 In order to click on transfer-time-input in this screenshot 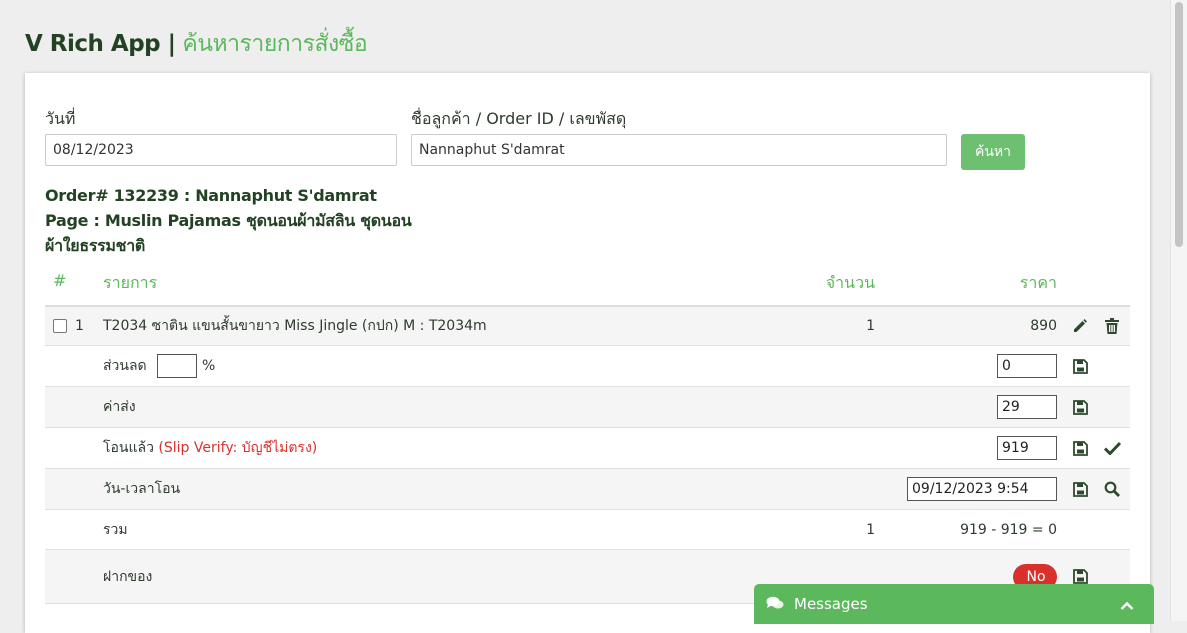, I will do `click(982, 489)`.